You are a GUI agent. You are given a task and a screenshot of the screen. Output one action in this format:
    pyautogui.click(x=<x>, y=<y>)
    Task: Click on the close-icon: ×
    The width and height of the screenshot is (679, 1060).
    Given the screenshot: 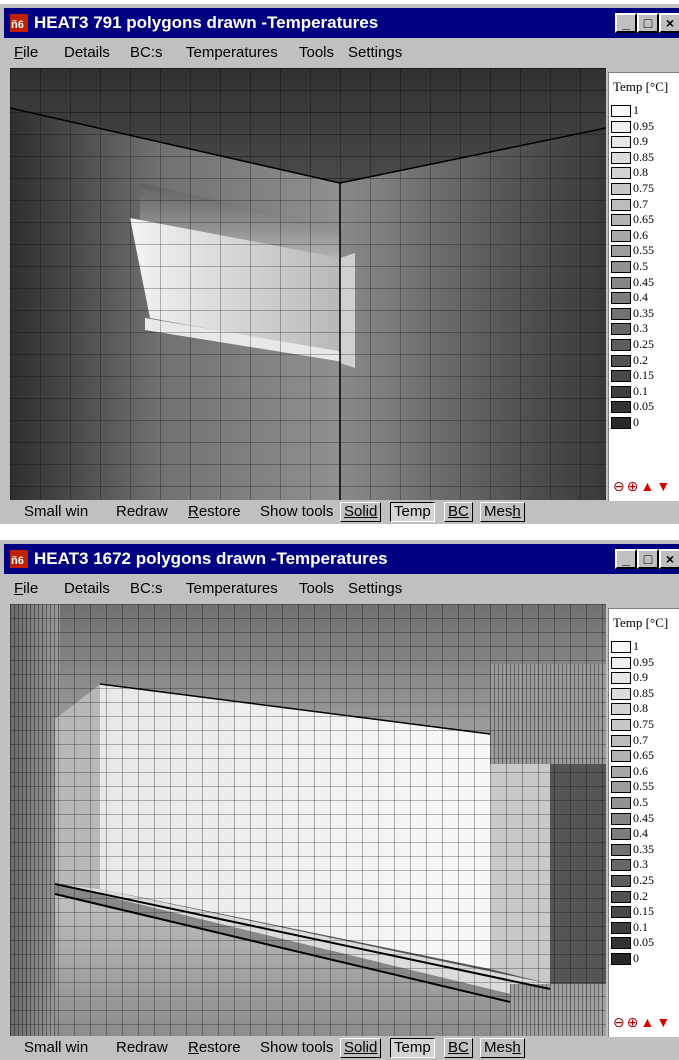 What is the action you would take?
    pyautogui.click(x=670, y=559)
    